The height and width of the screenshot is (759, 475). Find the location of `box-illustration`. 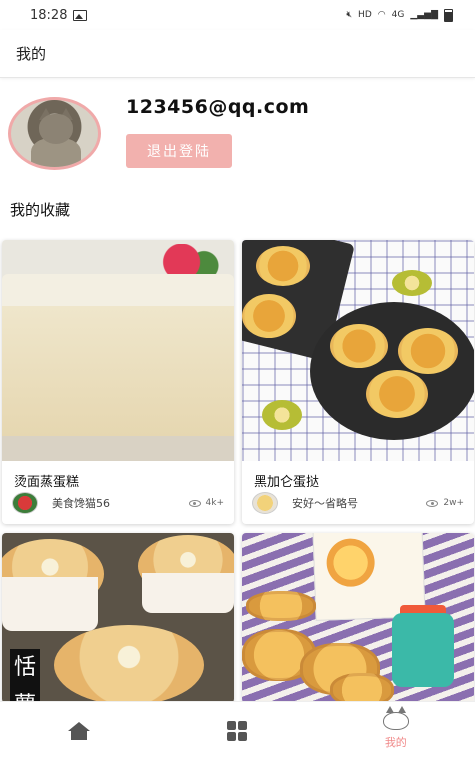

box-illustration is located at coordinates (350, 562).